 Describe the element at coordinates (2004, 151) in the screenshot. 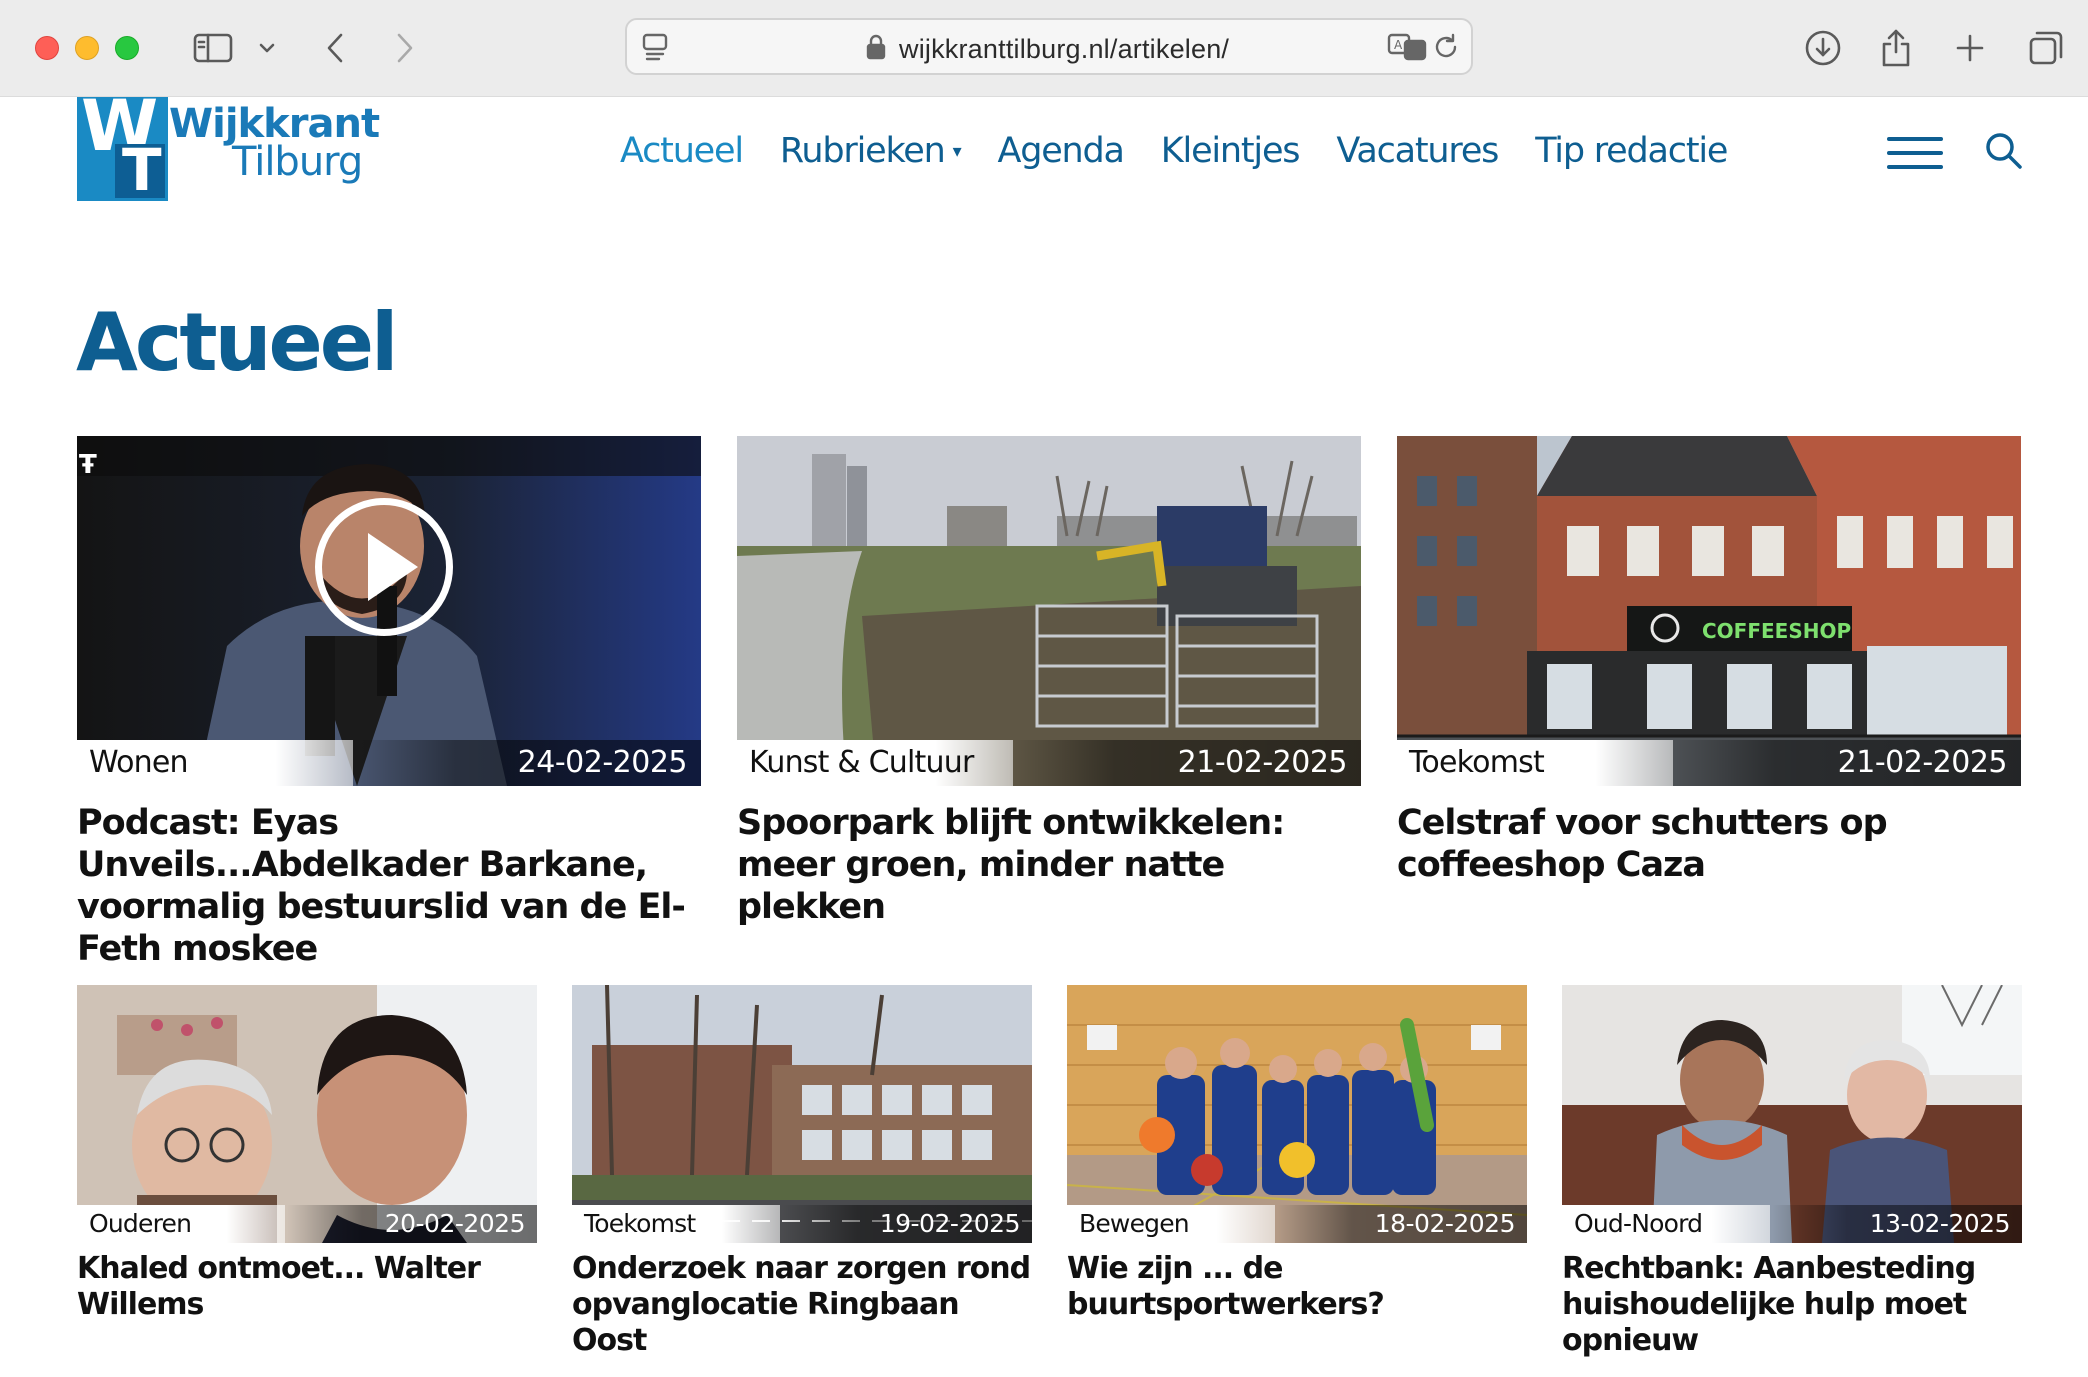

I see `search-icon` at that location.